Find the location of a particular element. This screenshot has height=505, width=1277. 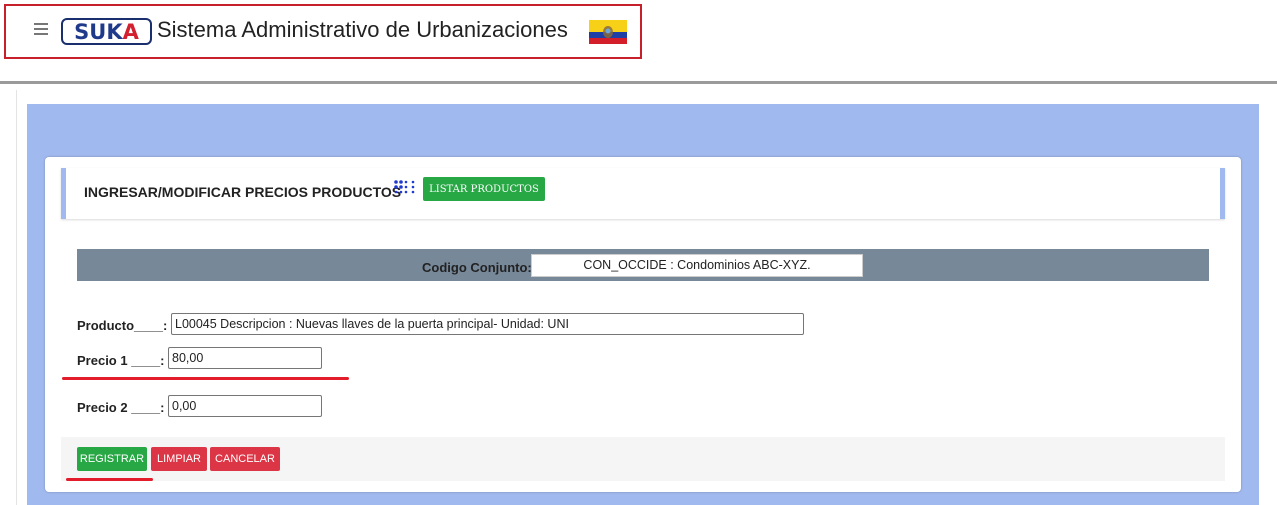

price1-field: 80,00 is located at coordinates (245, 358).